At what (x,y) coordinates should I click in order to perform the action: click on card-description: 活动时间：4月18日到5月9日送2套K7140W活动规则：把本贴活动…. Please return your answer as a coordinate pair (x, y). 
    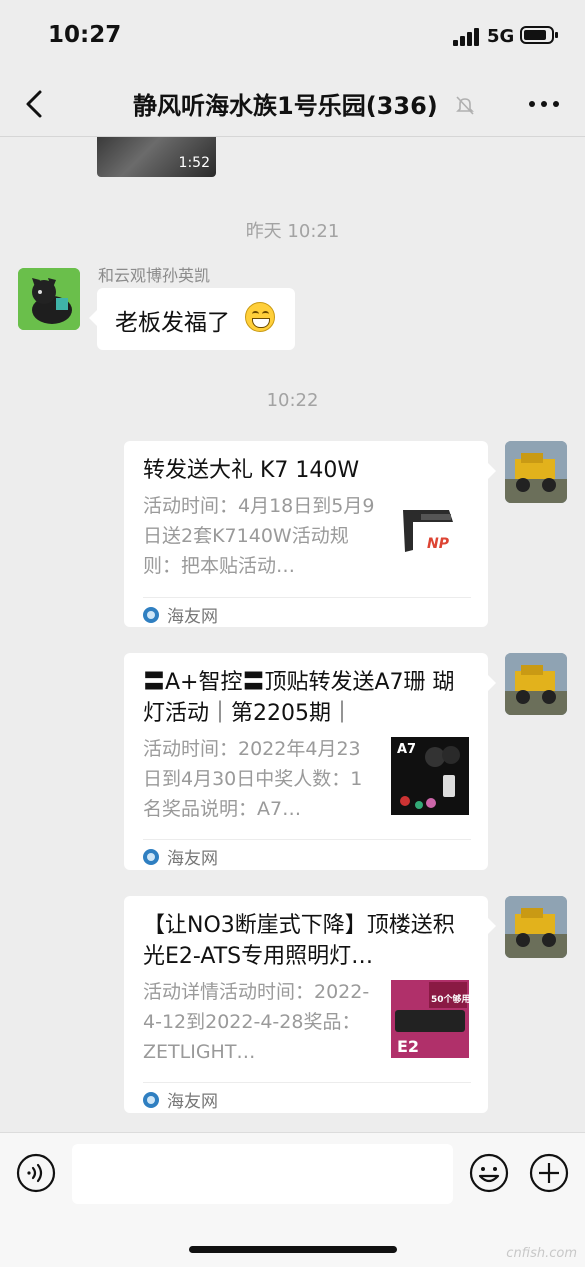
    Looking at the image, I should click on (259, 536).